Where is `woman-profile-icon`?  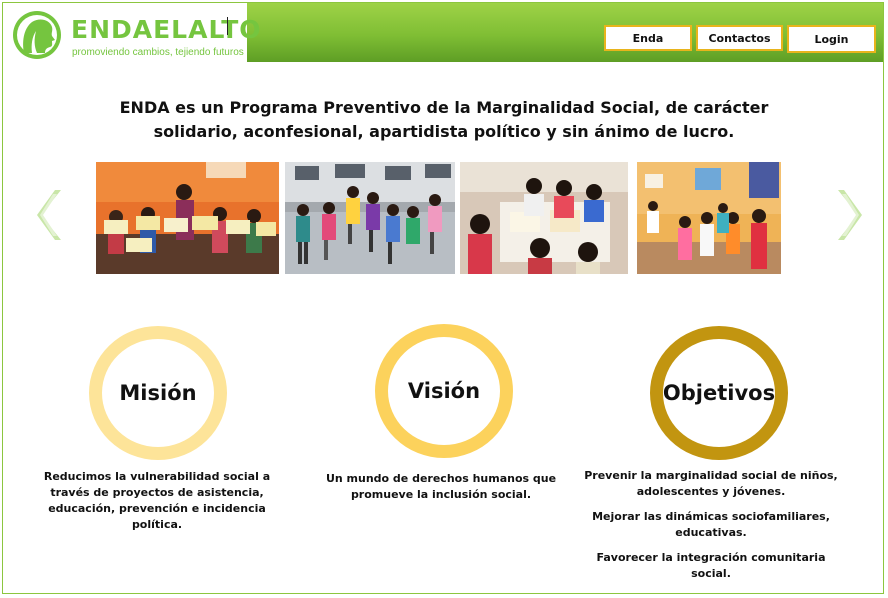
woman-profile-icon is located at coordinates (37, 35).